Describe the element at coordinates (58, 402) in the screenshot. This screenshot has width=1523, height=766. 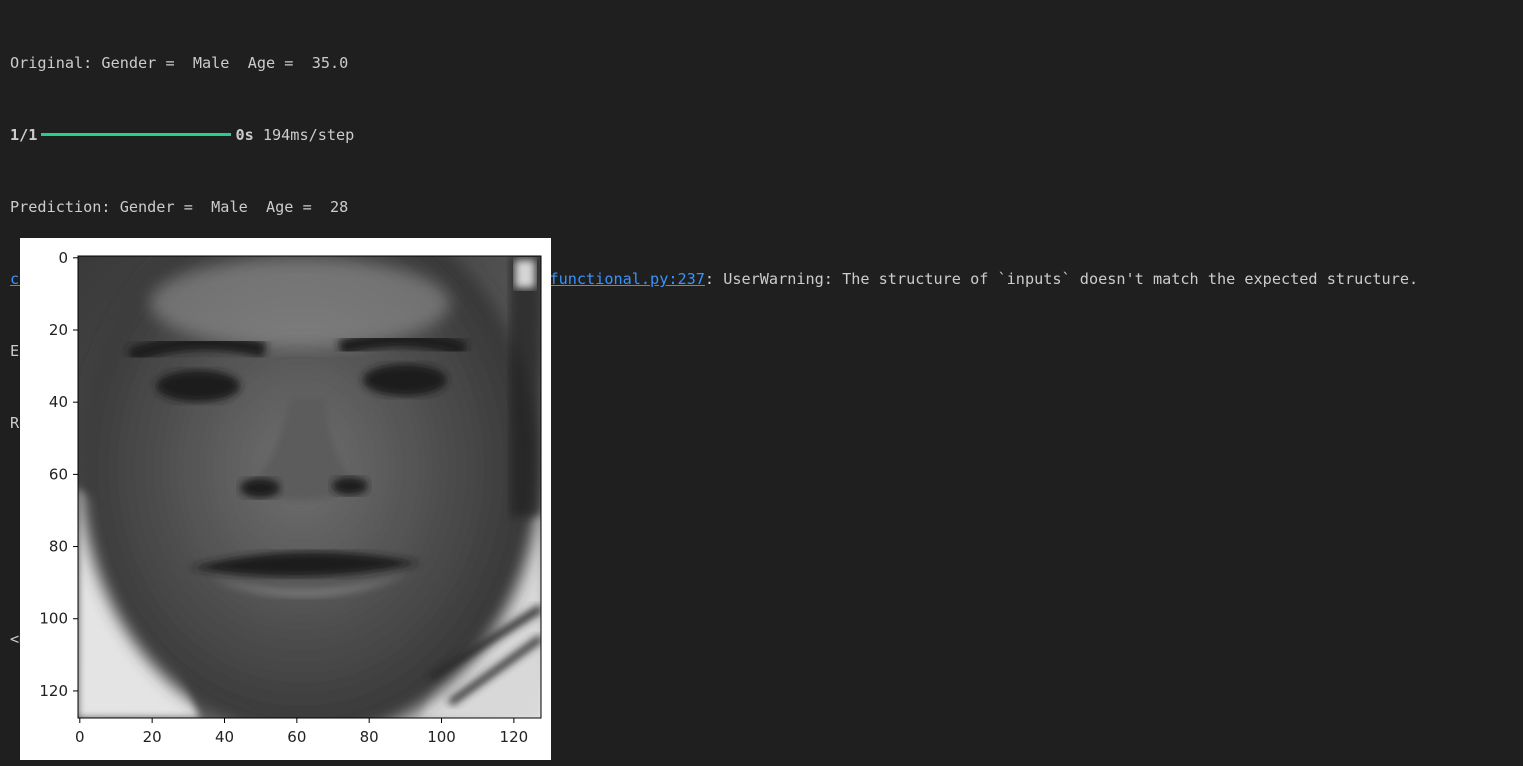
I see `y-tick-label: 40` at that location.